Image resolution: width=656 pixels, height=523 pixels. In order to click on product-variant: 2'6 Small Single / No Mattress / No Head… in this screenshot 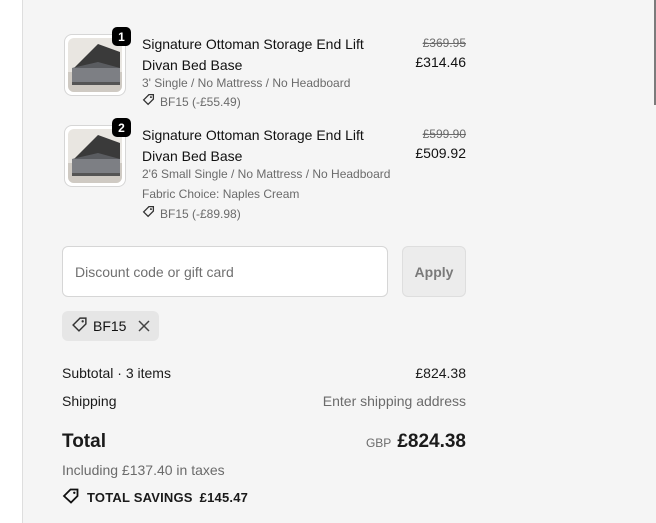, I will do `click(266, 174)`.